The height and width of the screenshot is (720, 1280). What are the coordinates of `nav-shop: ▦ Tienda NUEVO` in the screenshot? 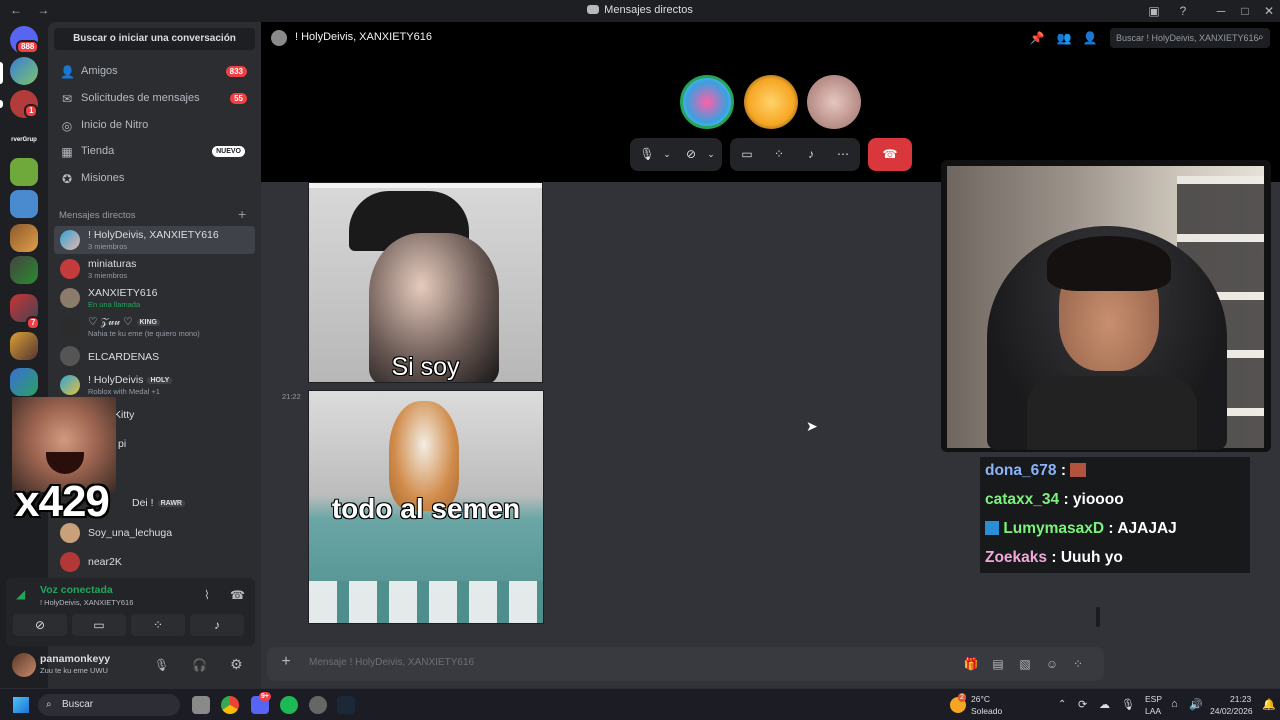 It's located at (154, 152).